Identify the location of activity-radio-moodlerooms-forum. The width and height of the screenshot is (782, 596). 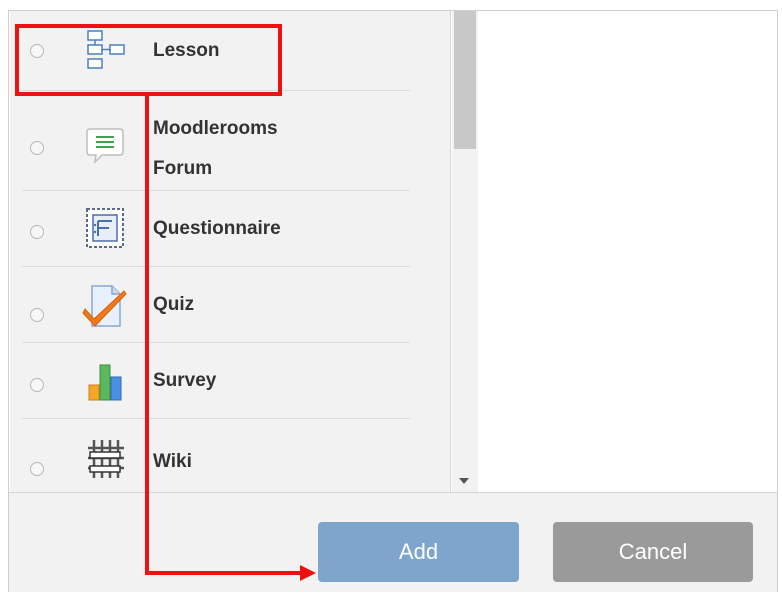
(37, 148).